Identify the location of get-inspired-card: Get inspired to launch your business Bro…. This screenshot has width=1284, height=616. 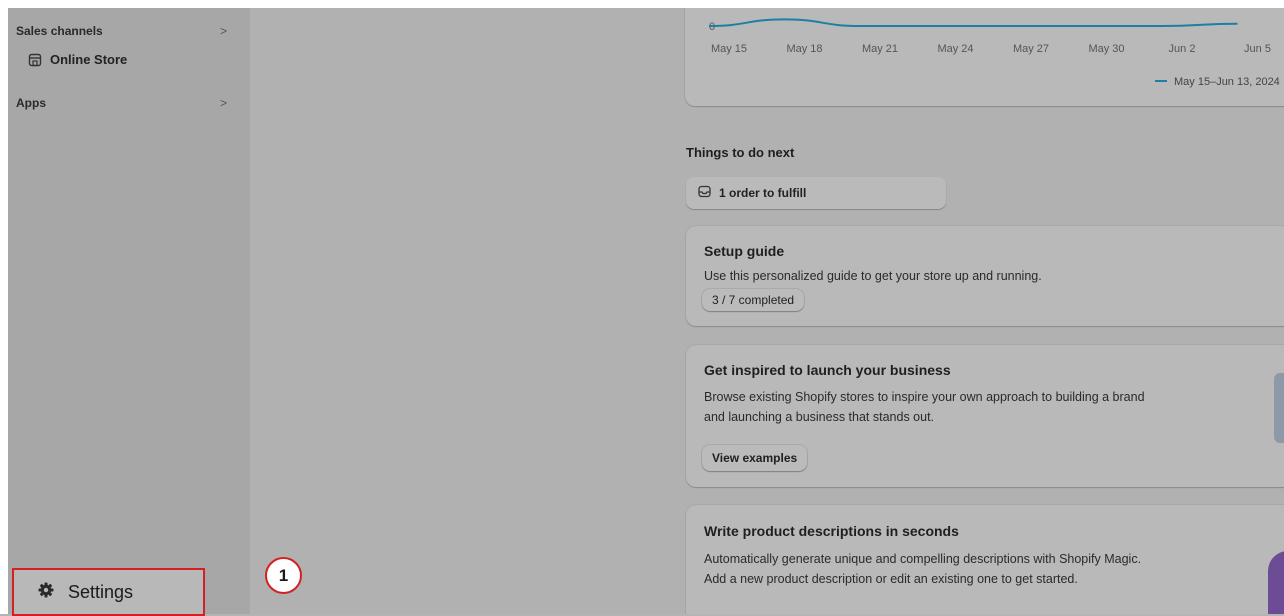
(985, 416).